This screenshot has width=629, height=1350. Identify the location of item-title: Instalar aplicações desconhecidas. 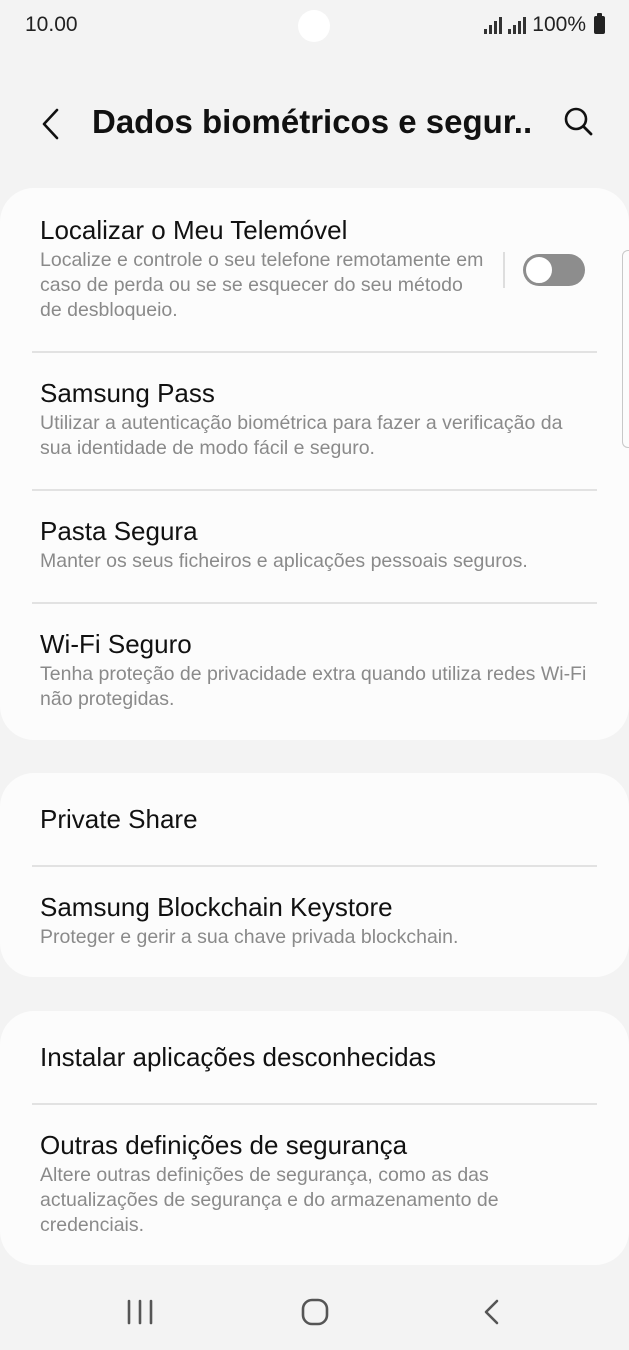
(238, 1057).